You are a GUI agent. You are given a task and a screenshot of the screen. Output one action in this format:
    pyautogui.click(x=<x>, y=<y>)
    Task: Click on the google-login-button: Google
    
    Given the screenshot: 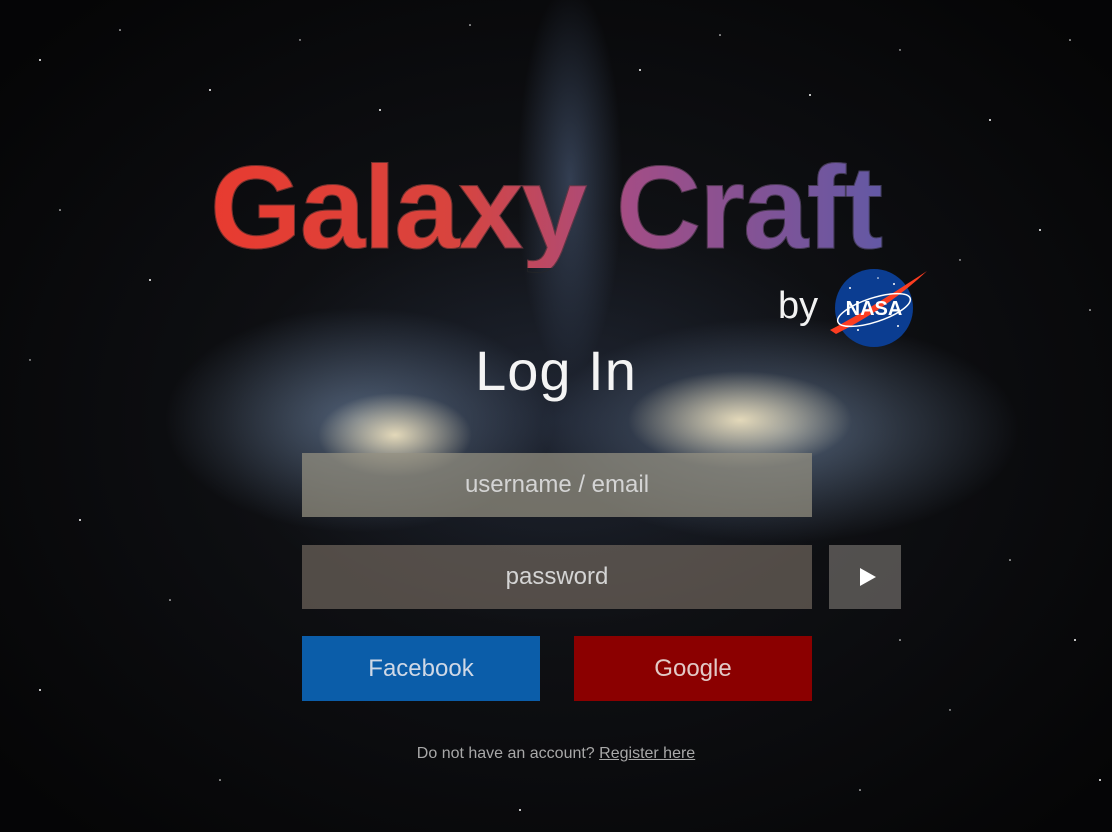 What is the action you would take?
    pyautogui.click(x=693, y=668)
    